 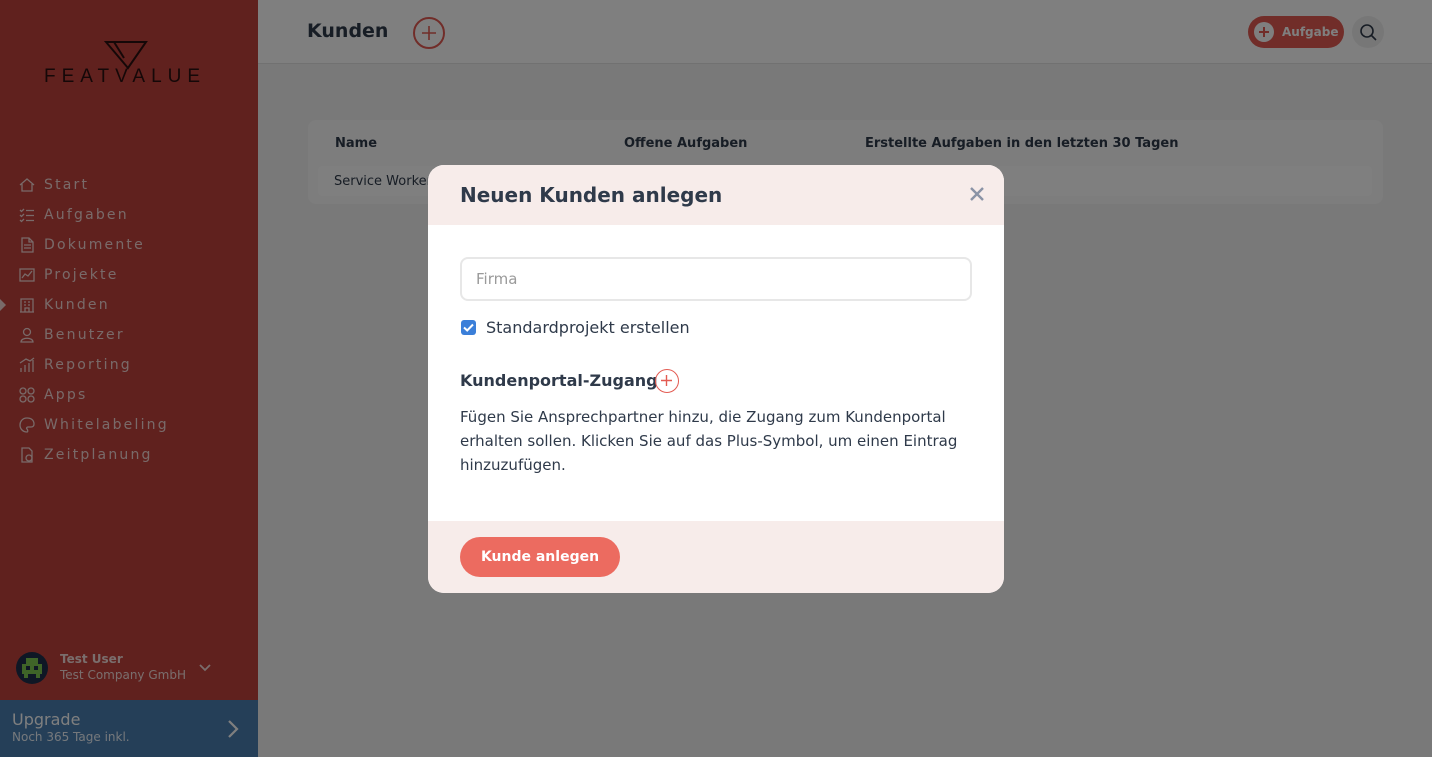 I want to click on checkmark-icon, so click(x=468, y=327).